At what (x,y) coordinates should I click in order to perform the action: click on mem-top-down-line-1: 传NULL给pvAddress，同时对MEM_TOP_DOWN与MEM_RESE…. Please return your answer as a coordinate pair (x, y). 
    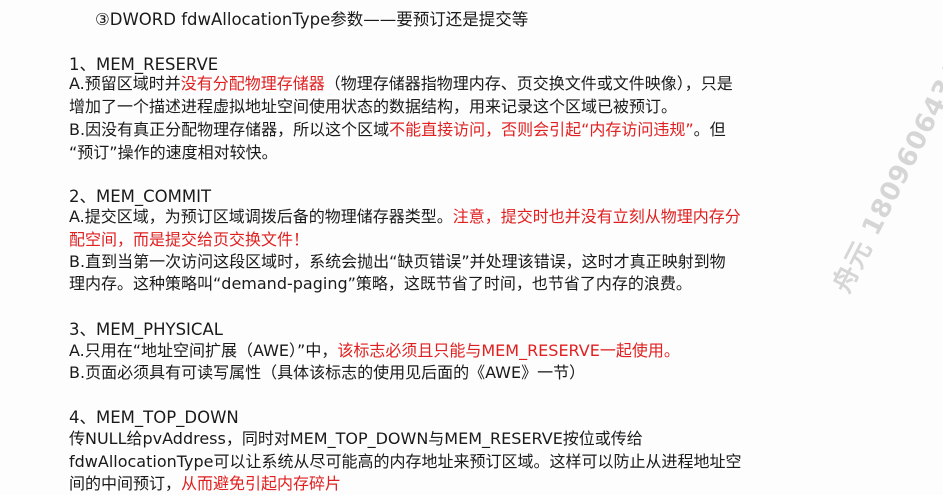
    Looking at the image, I should click on (469, 438).